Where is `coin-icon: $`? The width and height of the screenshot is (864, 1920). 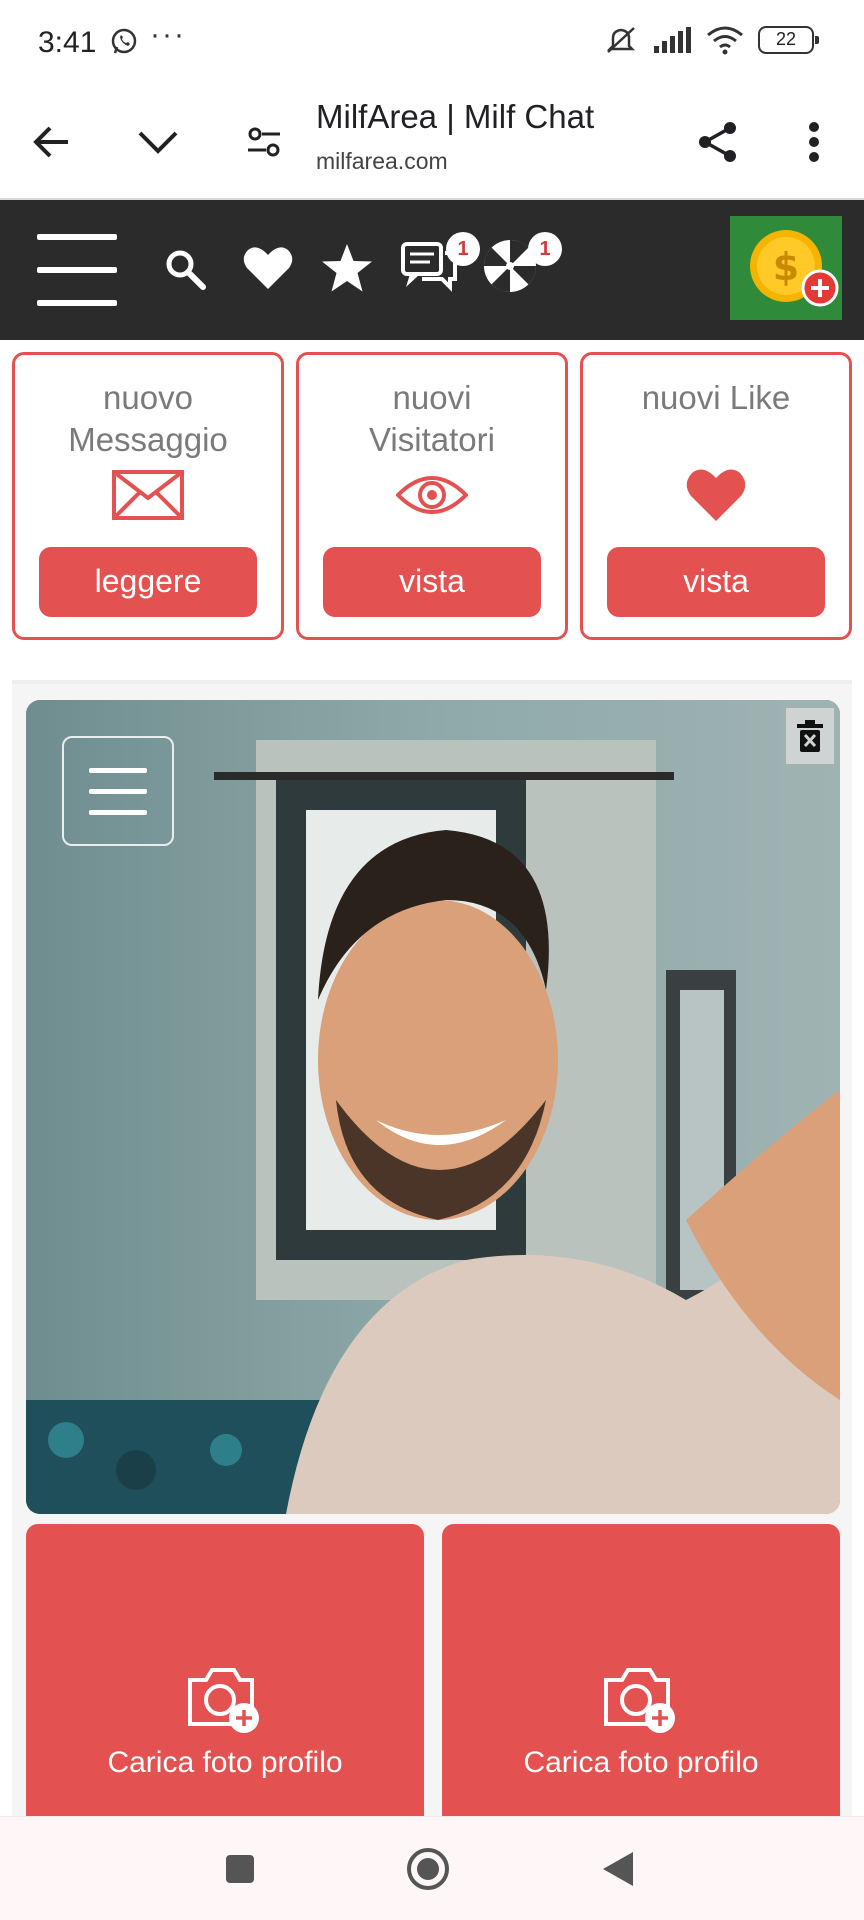 coin-icon: $ is located at coordinates (794, 268).